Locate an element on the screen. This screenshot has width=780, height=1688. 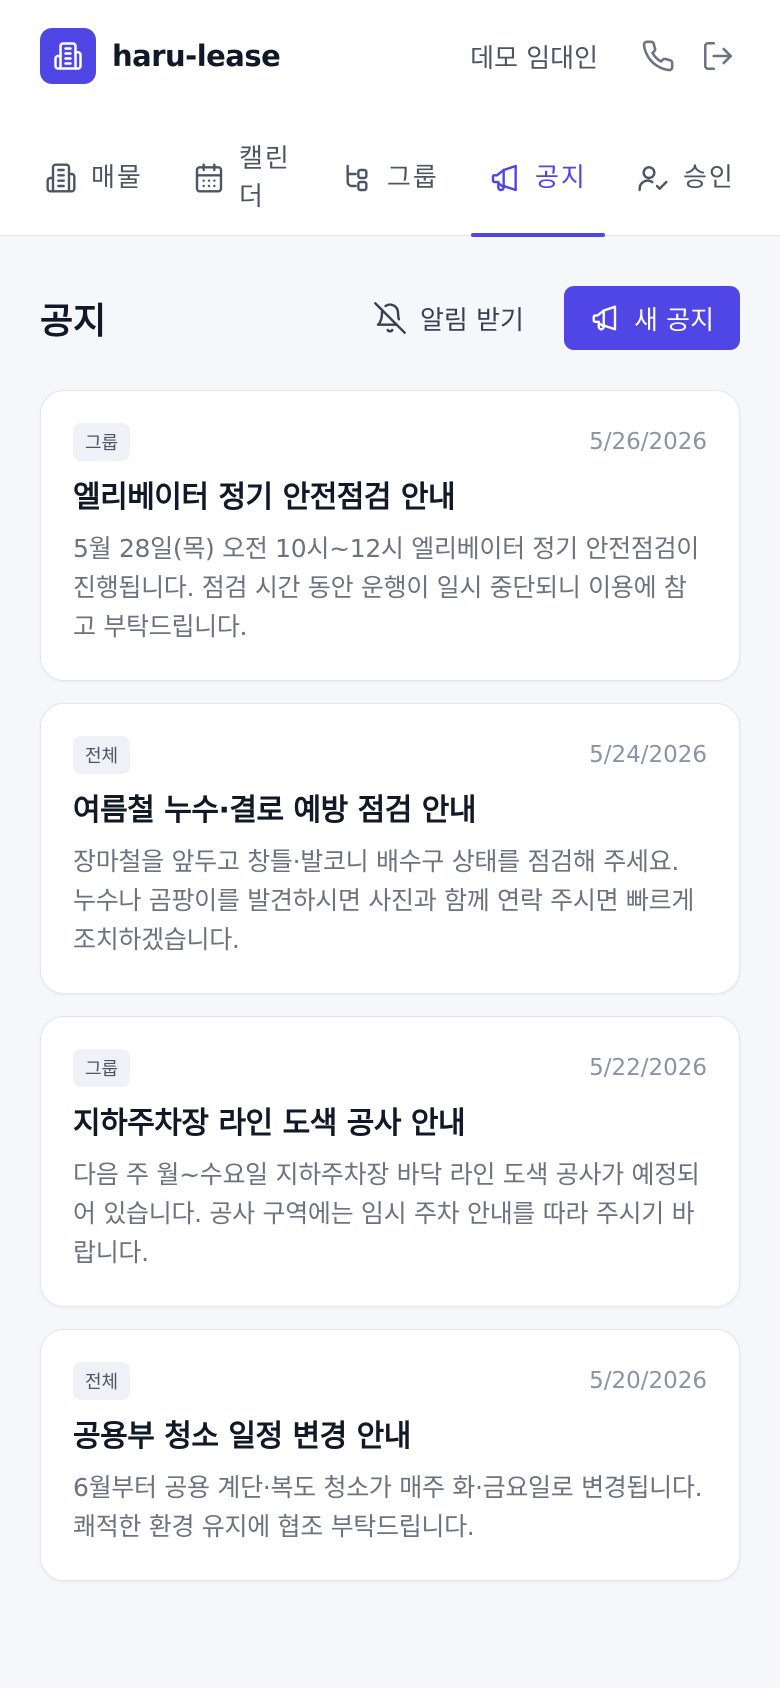
page-header: 공지 알림 받기 새 공지 is located at coordinates (390, 318).